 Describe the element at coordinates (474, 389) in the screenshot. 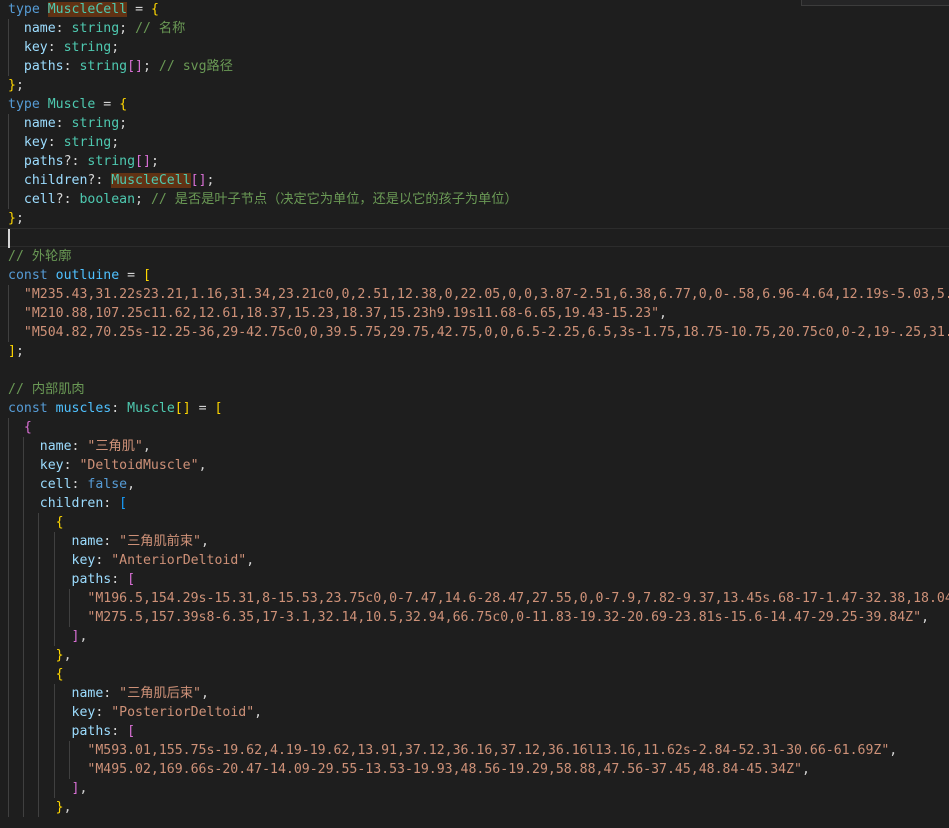

I see `code-line: // 内部肌肉` at that location.